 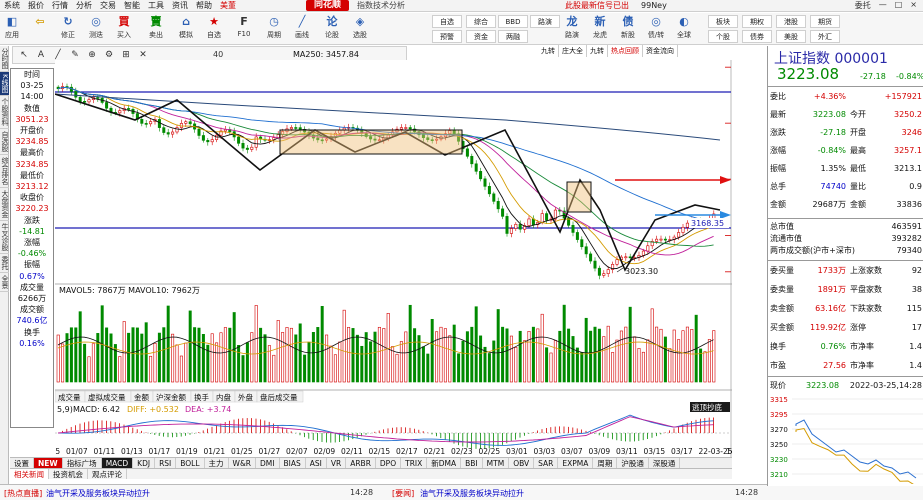 I want to click on toolbar-button-5: 賣卖出, so click(x=156, y=29).